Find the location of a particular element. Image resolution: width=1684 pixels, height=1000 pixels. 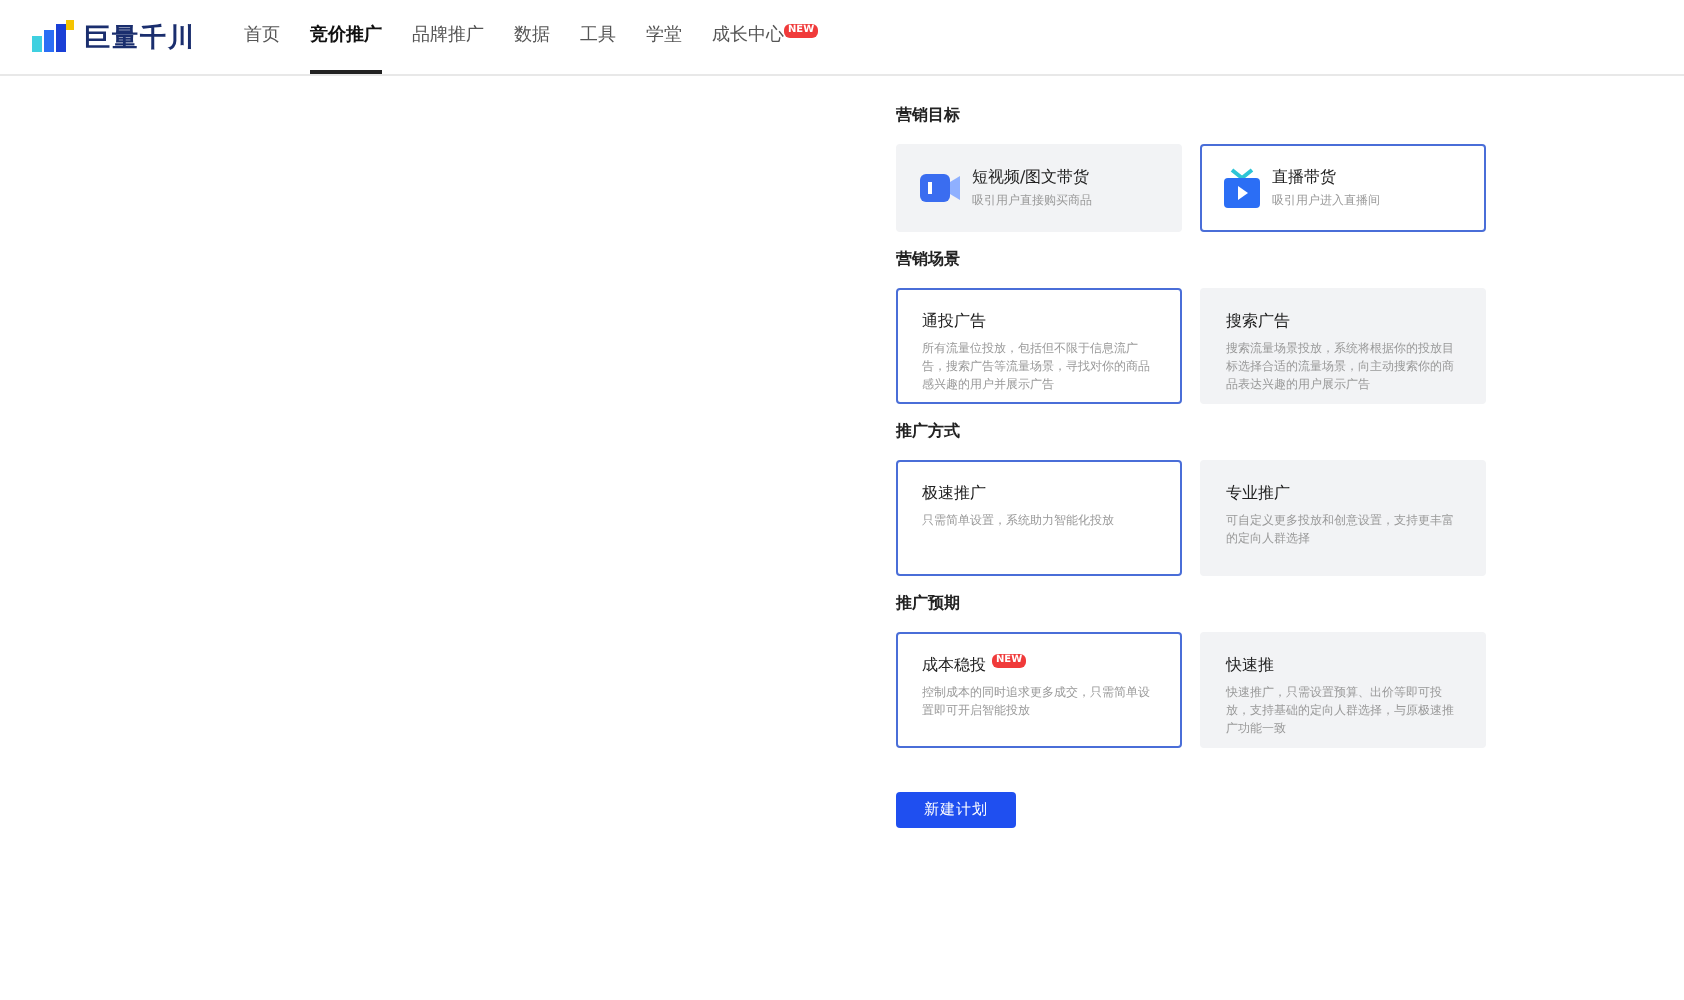

option-title: 专业推广 is located at coordinates (1258, 493).